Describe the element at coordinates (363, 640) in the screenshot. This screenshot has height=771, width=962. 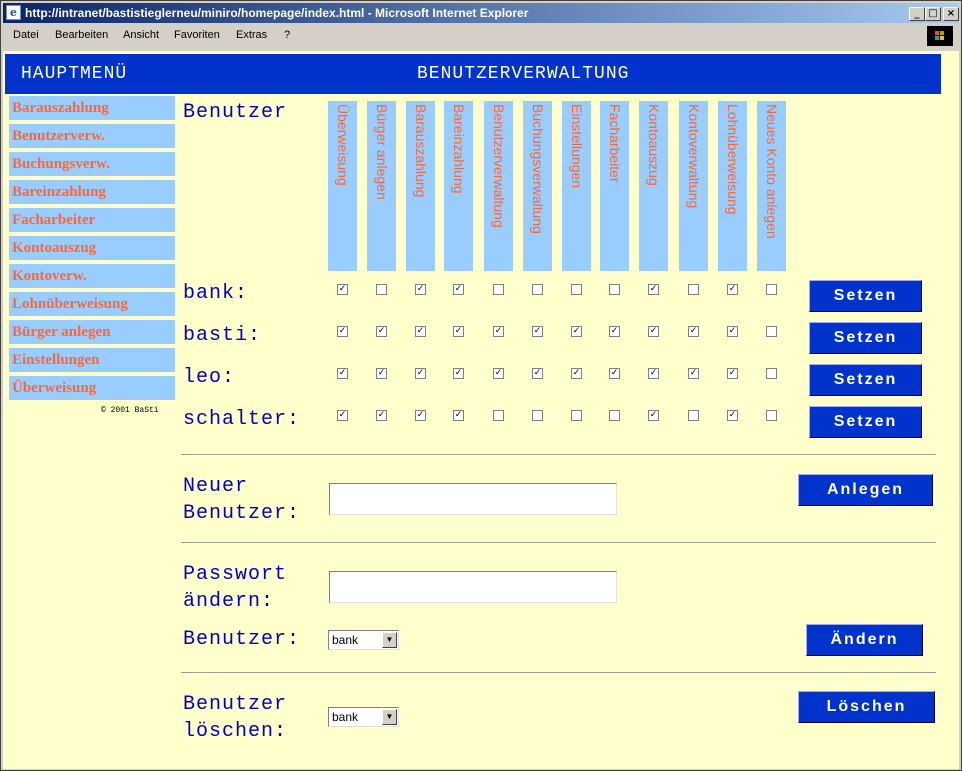
I see `password-user-select: bank ▼` at that location.